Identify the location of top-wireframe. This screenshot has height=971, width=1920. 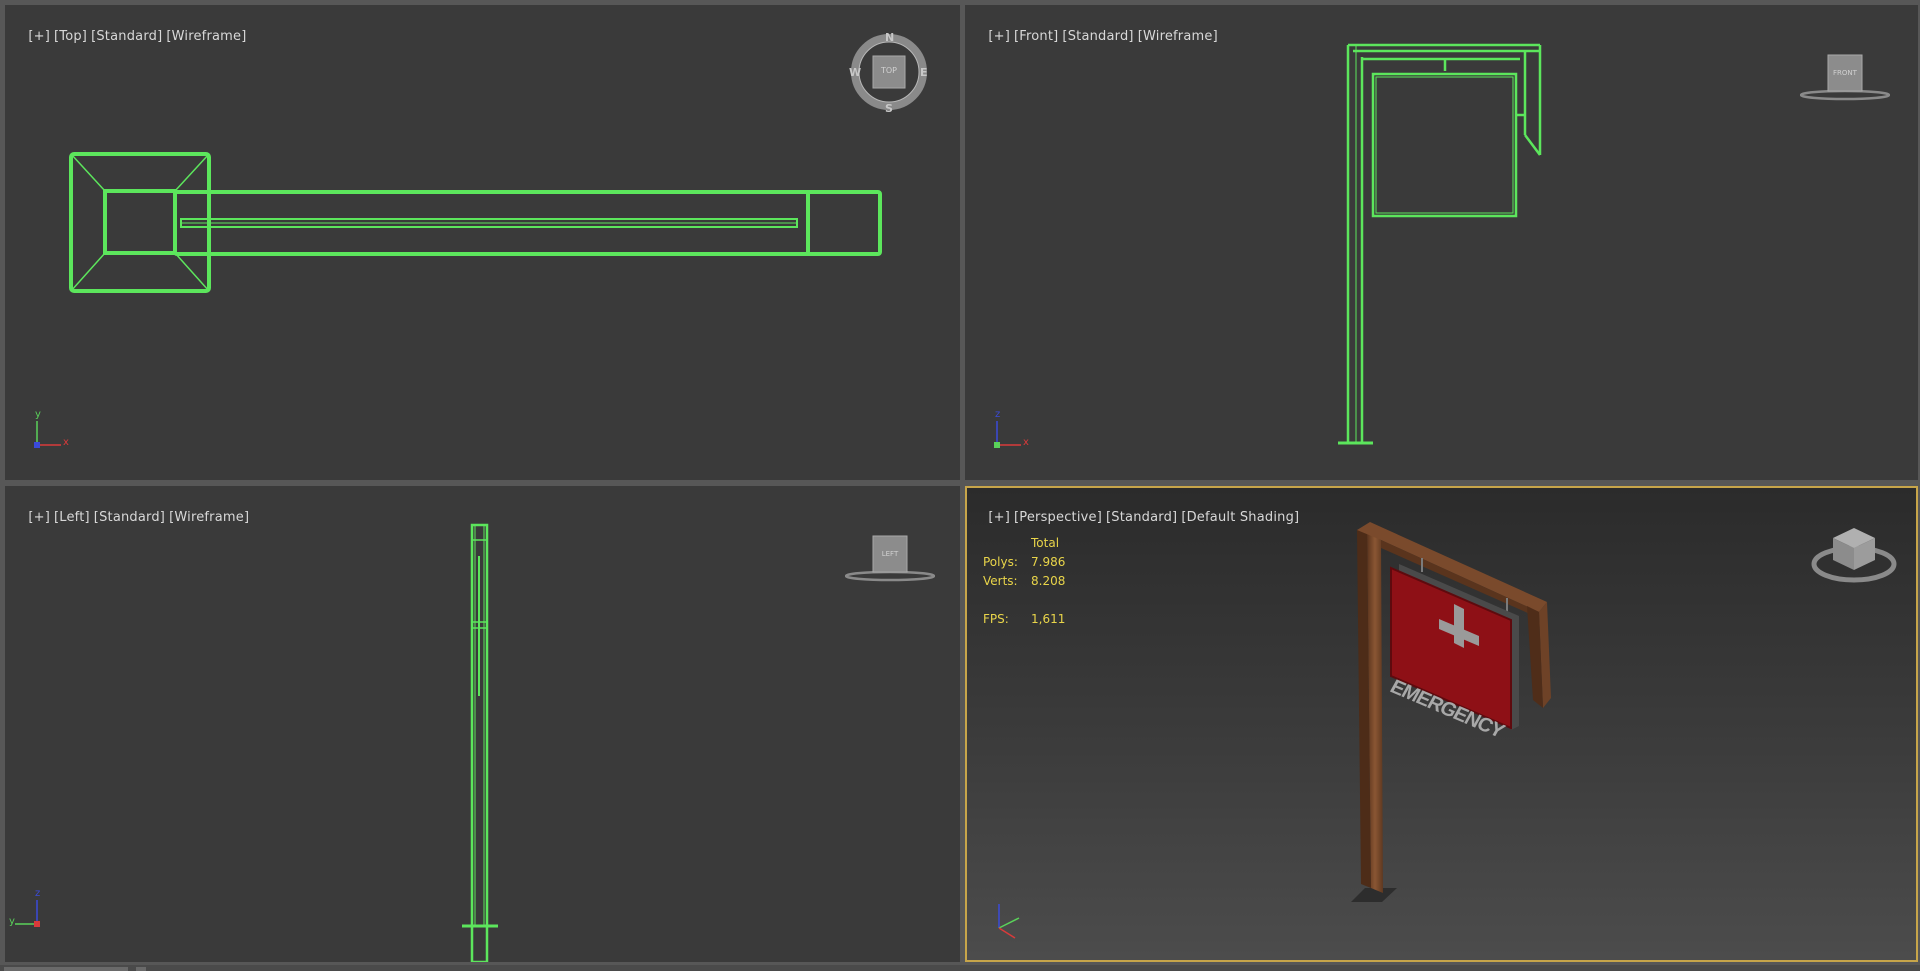
(475, 222).